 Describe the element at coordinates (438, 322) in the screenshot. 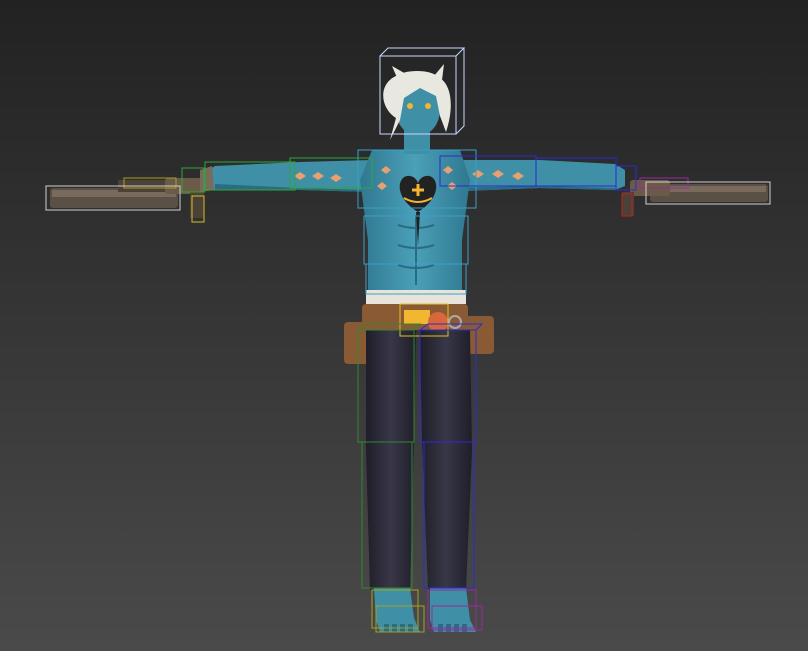

I see `belt-badge` at that location.